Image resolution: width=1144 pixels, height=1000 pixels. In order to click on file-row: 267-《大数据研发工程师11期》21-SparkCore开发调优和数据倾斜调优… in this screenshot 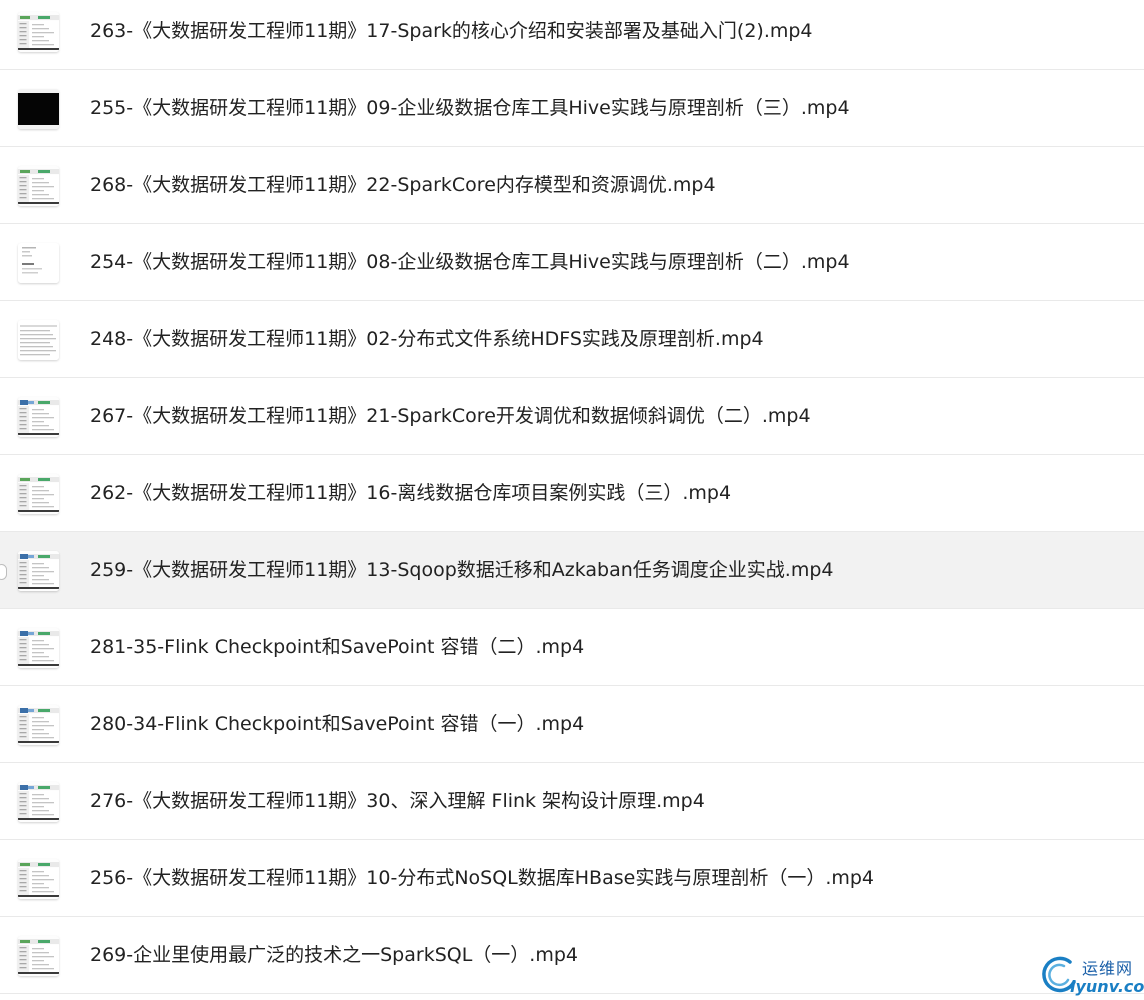, I will do `click(572, 416)`.